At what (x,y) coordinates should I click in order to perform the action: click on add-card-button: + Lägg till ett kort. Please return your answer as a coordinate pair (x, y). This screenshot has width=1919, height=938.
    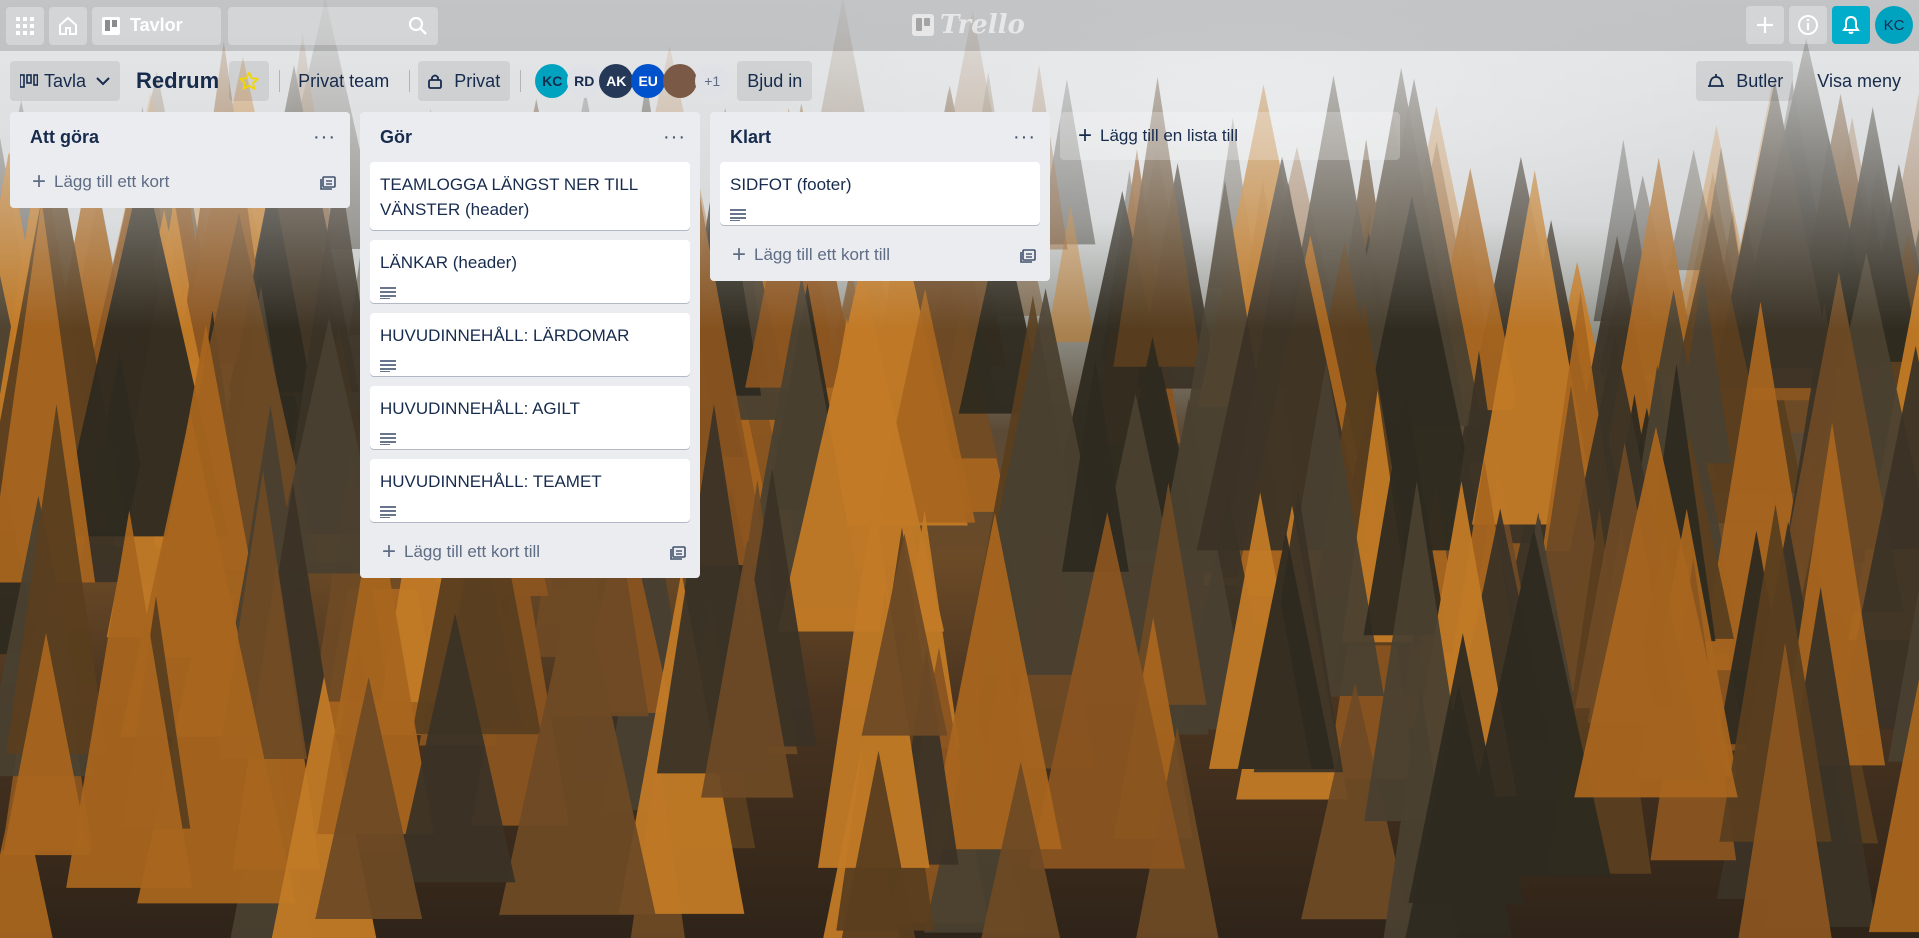
    Looking at the image, I should click on (180, 182).